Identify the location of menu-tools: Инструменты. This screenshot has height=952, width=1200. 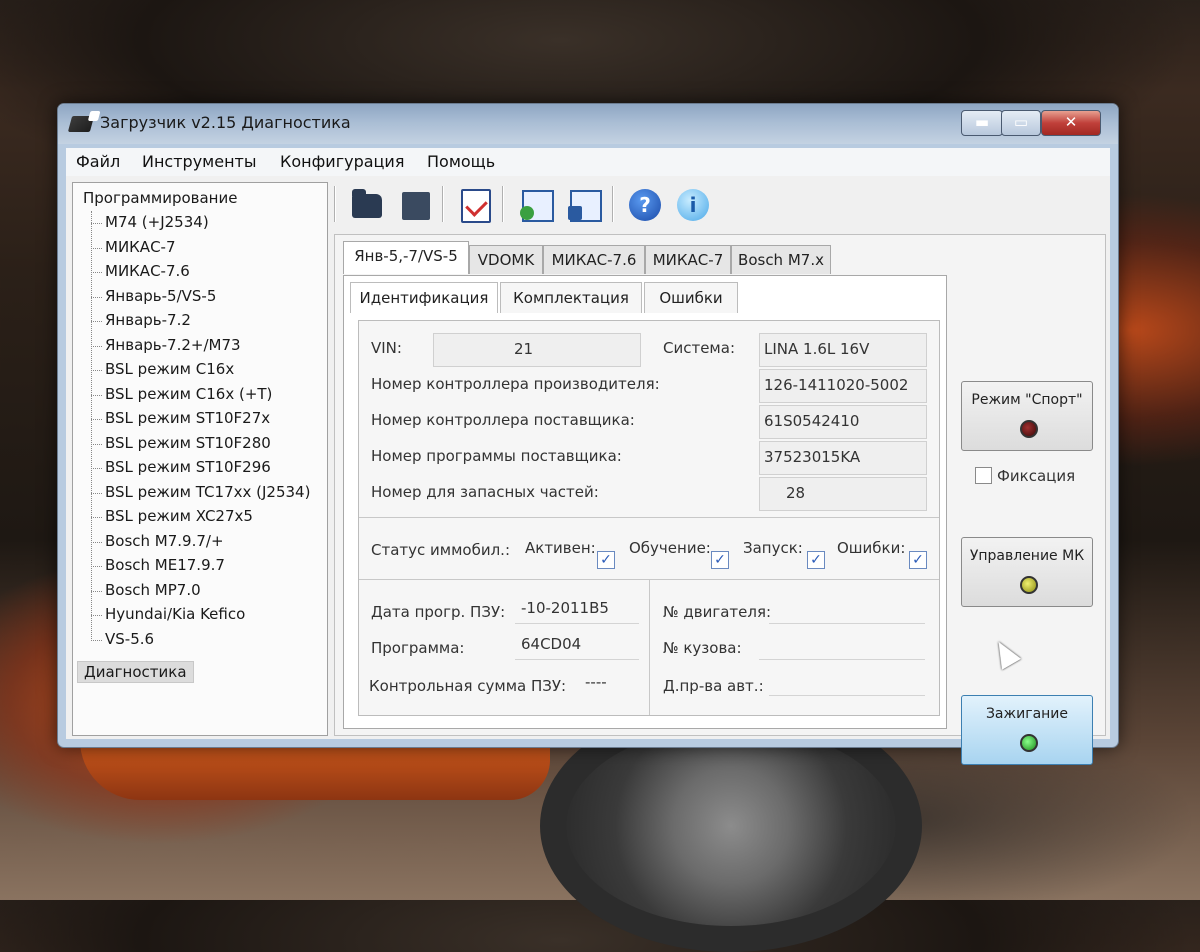
(199, 161).